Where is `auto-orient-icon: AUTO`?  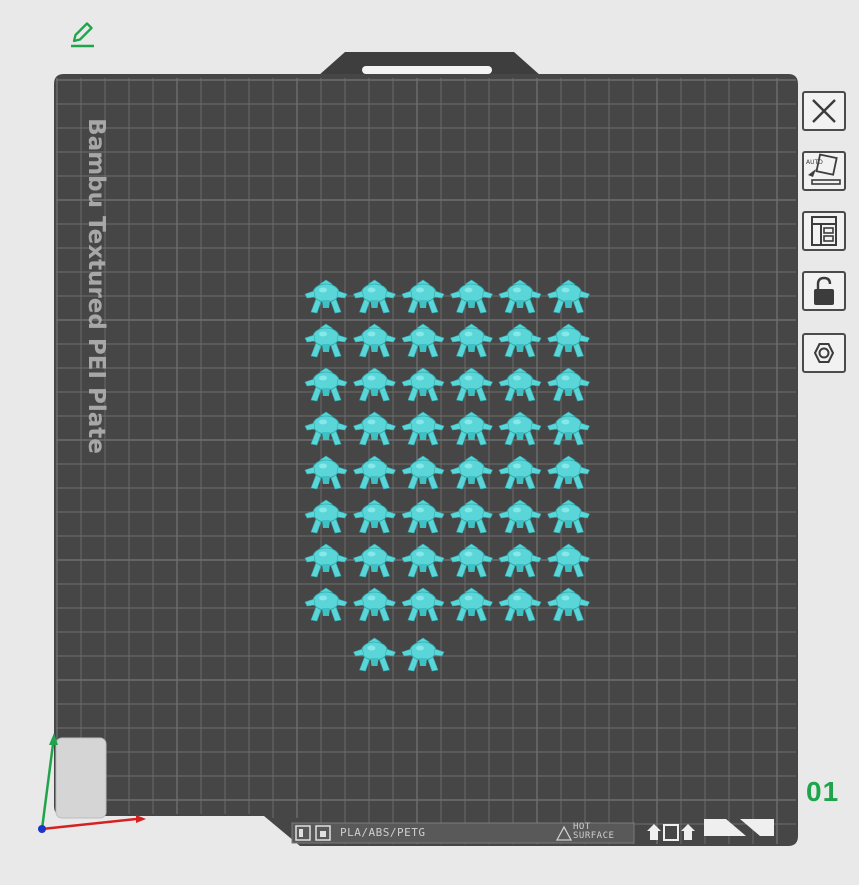
auto-orient-icon: AUTO is located at coordinates (823, 169).